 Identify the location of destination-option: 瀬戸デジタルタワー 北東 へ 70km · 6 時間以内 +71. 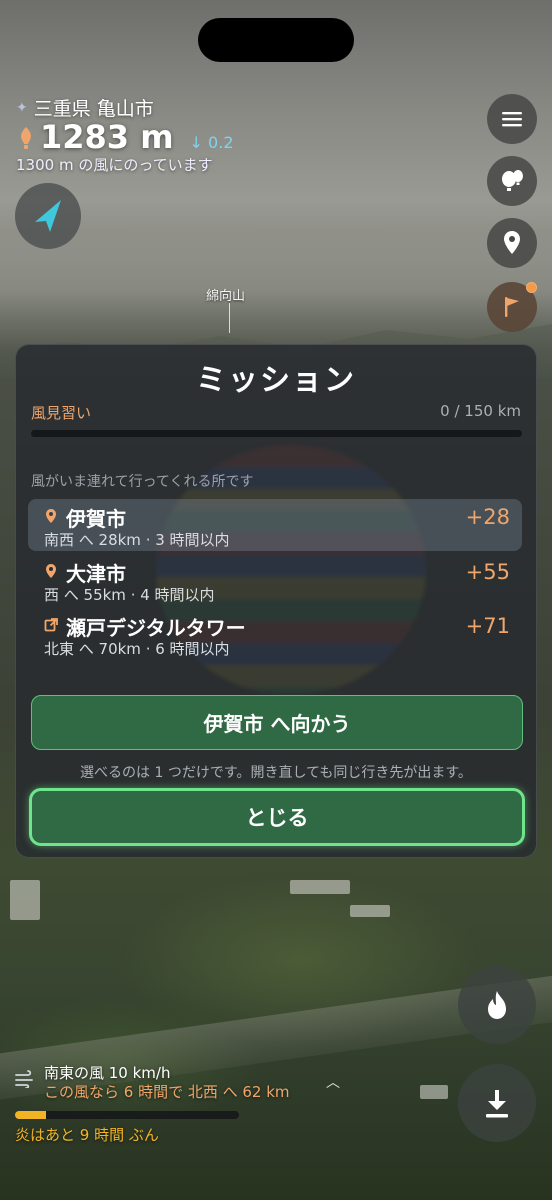
(275, 634).